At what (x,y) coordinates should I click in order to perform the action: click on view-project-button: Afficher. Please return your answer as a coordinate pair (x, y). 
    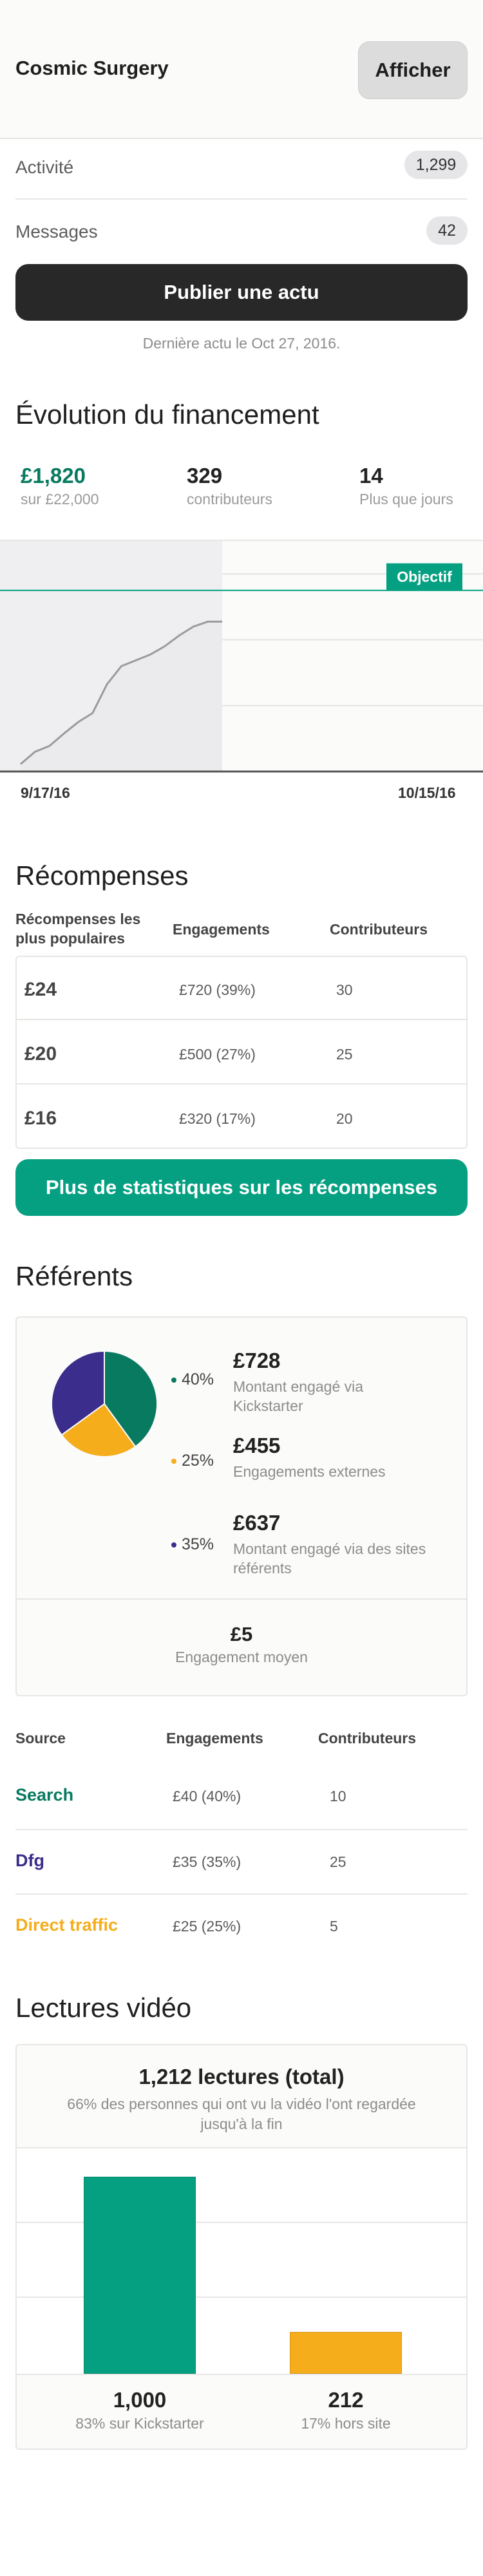
    Looking at the image, I should click on (413, 70).